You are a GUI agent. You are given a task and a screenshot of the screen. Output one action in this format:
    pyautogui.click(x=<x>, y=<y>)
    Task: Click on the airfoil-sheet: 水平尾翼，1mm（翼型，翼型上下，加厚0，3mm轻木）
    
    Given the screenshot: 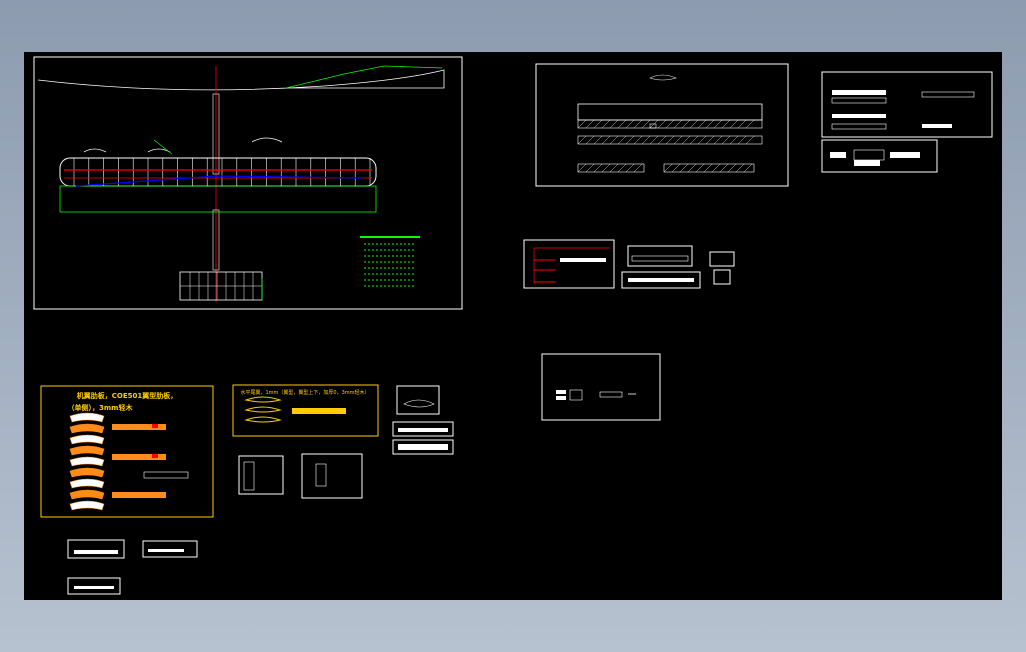 What is the action you would take?
    pyautogui.click(x=305, y=410)
    